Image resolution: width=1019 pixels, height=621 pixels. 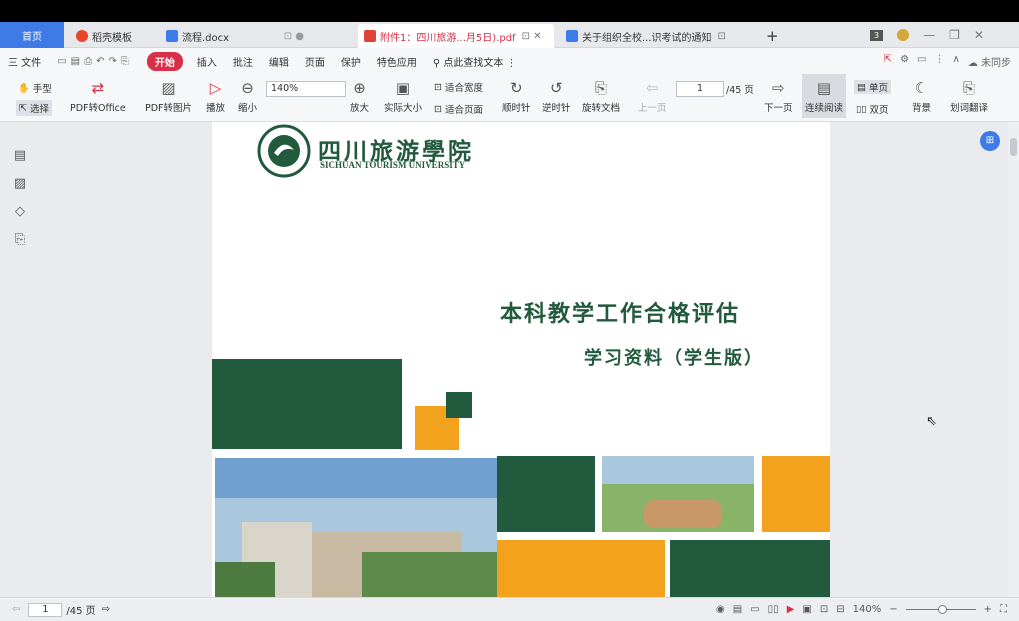 What do you see at coordinates (351, 61) in the screenshot?
I see `menu-protect: 保护` at bounding box center [351, 61].